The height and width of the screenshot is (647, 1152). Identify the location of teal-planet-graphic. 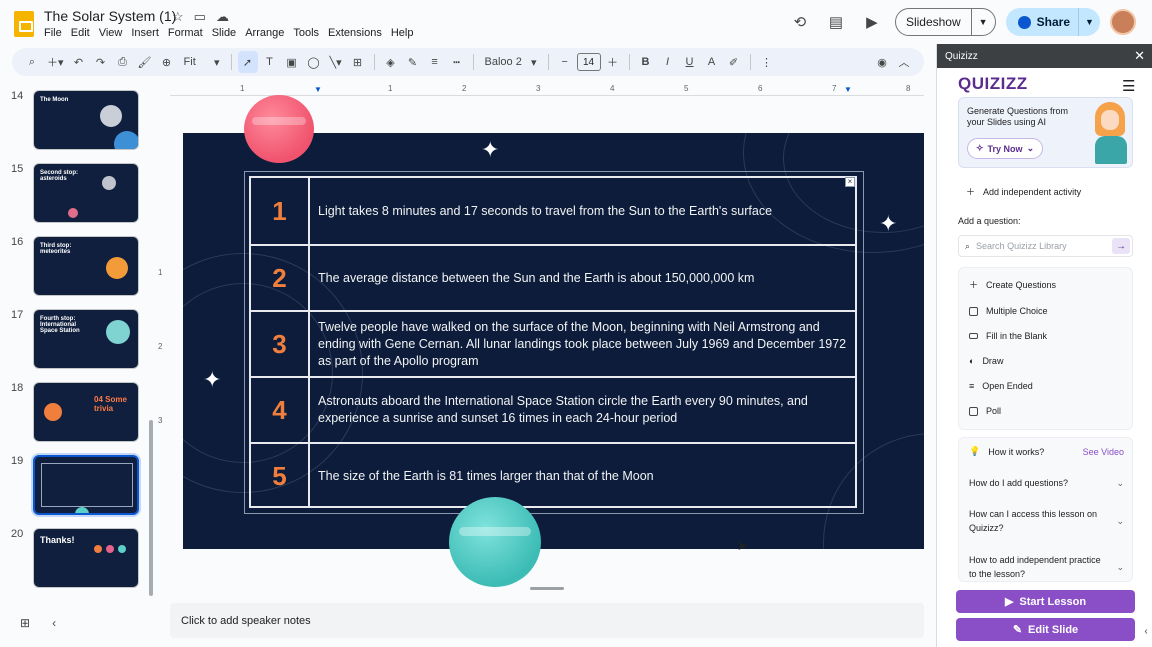
(495, 542).